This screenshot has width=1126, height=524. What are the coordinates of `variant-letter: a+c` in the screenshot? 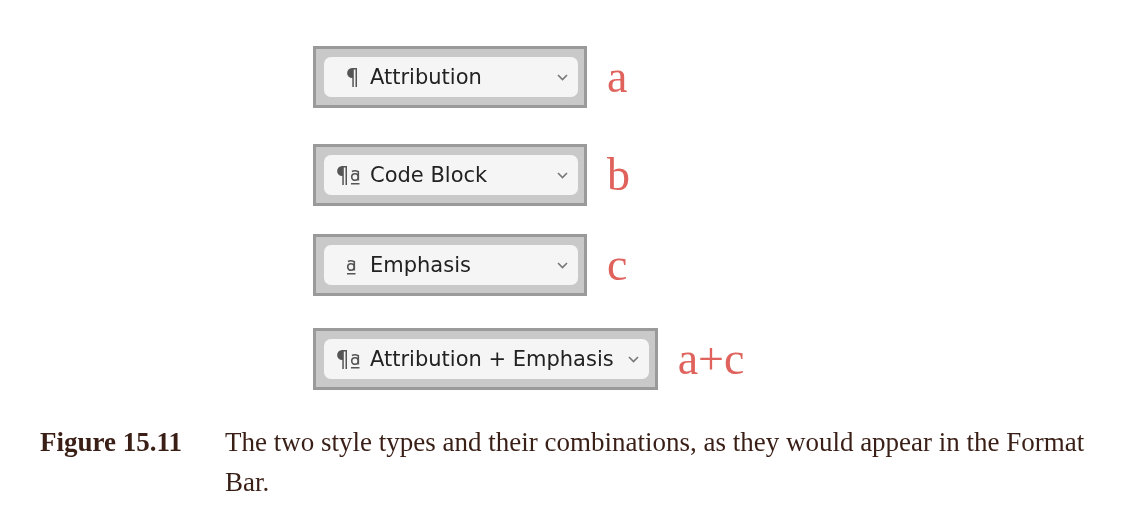 It's located at (711, 359).